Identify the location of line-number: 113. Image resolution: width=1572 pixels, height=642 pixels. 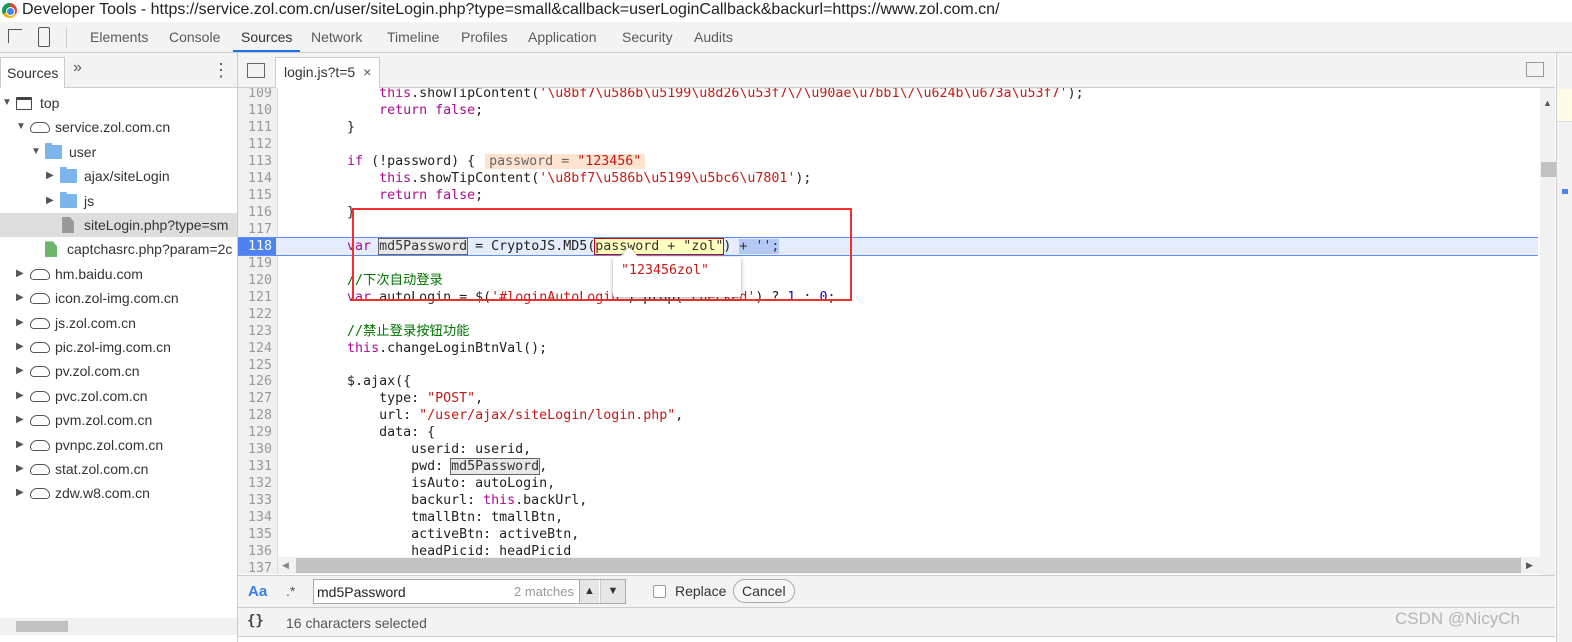
(257, 161).